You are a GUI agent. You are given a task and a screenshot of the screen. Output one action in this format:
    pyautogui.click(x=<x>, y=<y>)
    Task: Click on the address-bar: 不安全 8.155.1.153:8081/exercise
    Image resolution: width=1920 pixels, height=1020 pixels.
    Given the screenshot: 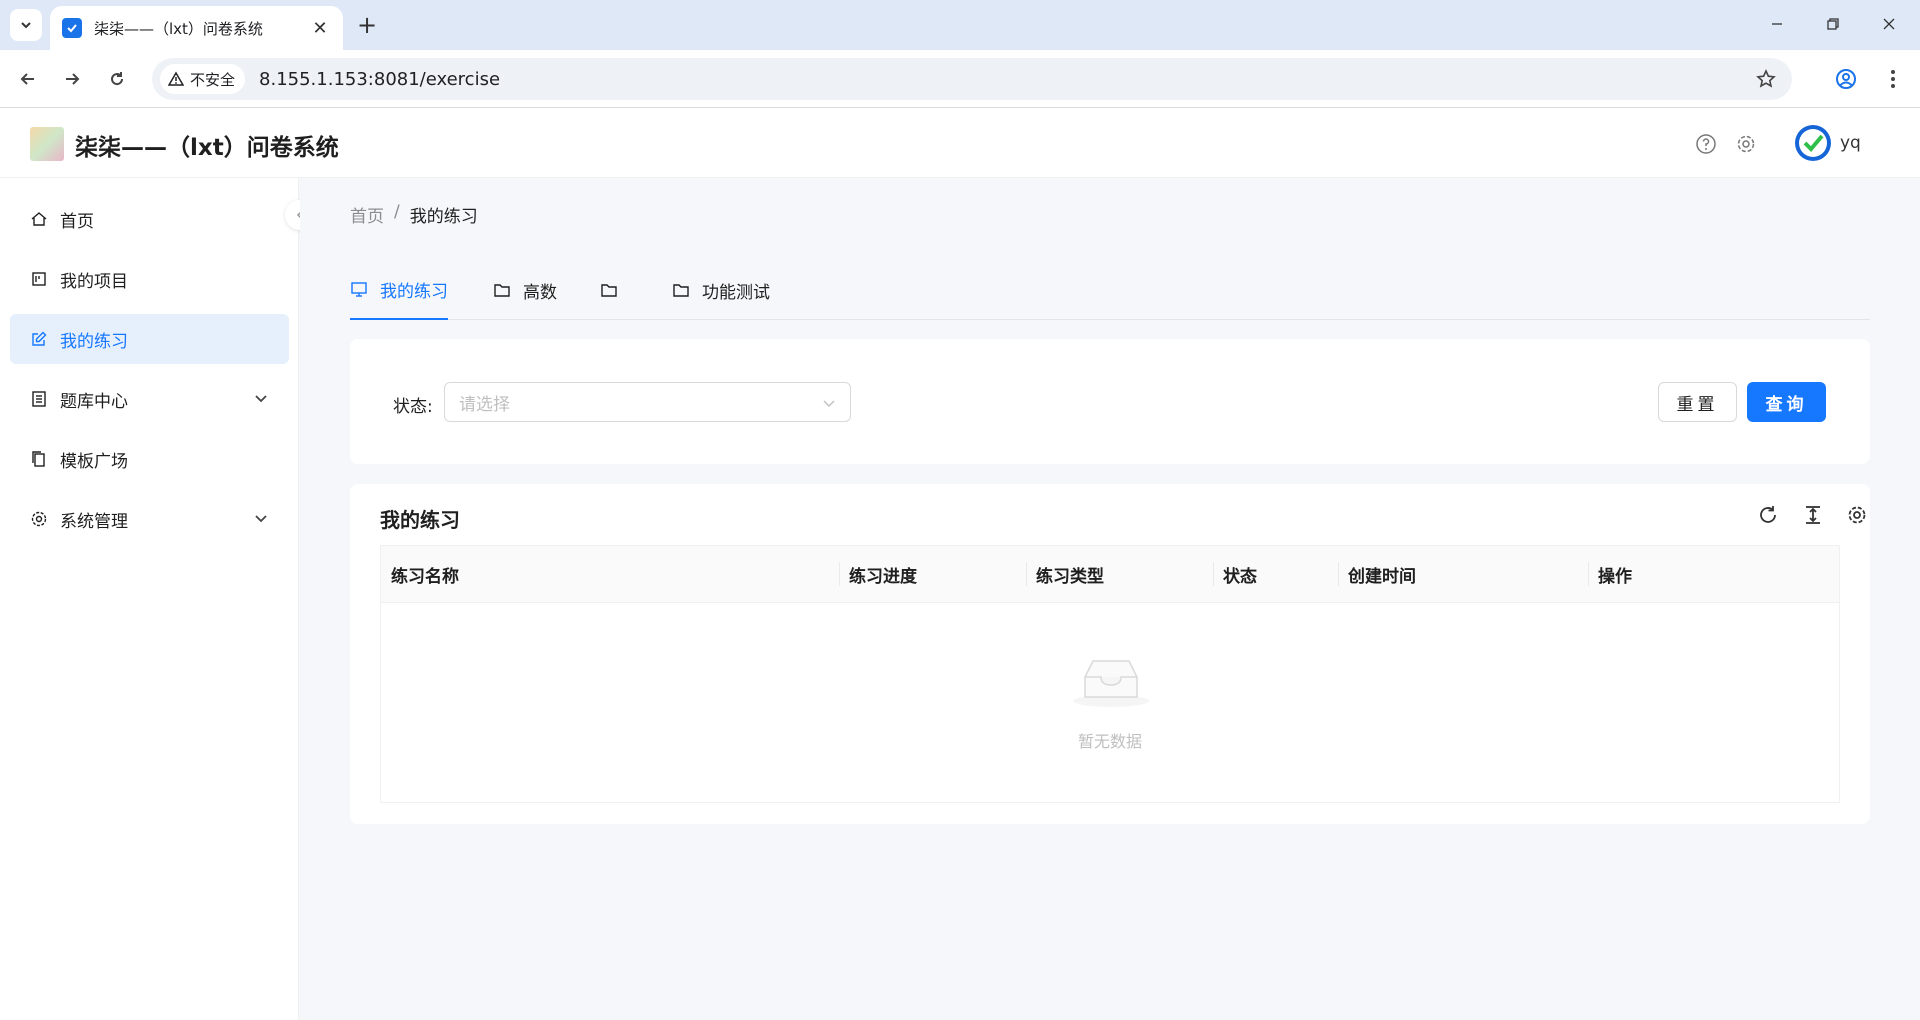 What is the action you would take?
    pyautogui.click(x=972, y=79)
    